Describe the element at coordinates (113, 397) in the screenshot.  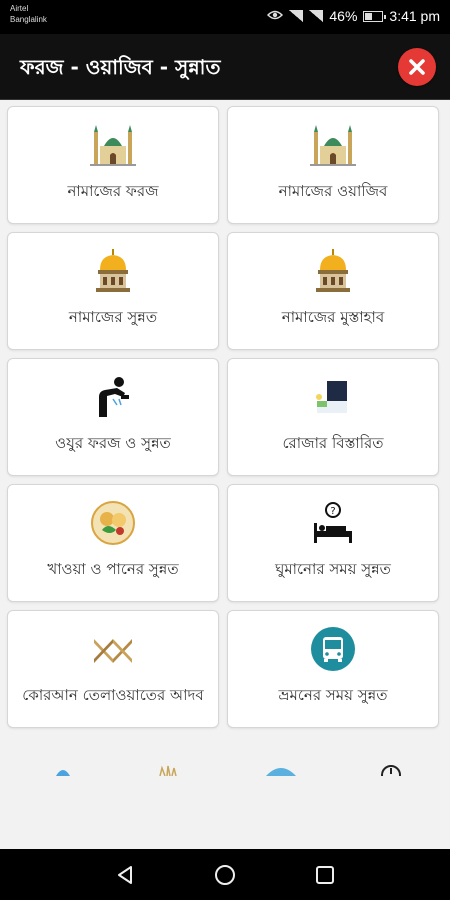
I see `ablution-icon` at that location.